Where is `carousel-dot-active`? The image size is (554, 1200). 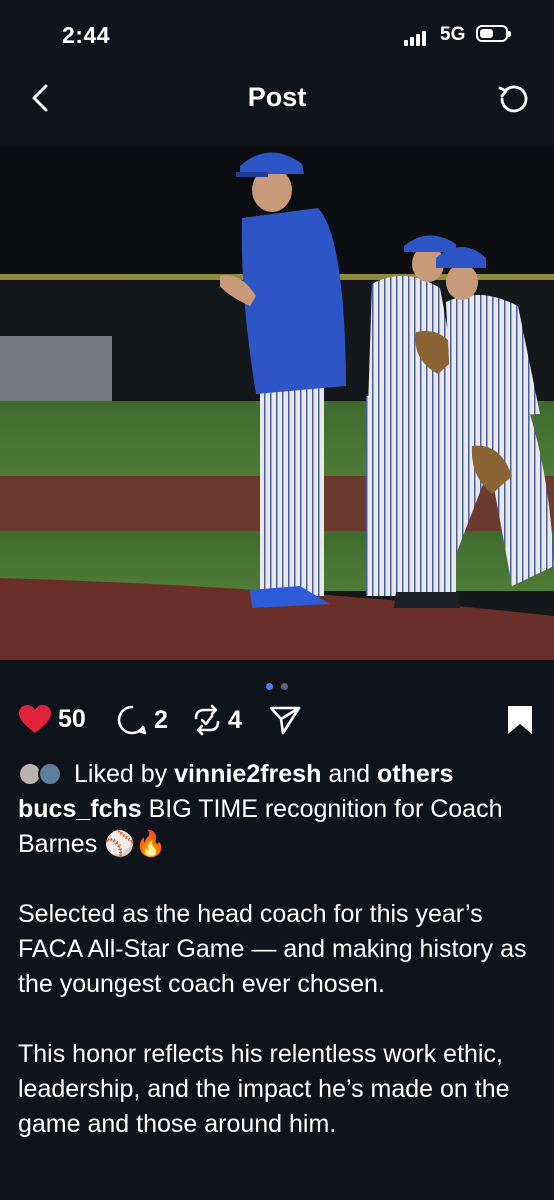
carousel-dot-active is located at coordinates (269, 686).